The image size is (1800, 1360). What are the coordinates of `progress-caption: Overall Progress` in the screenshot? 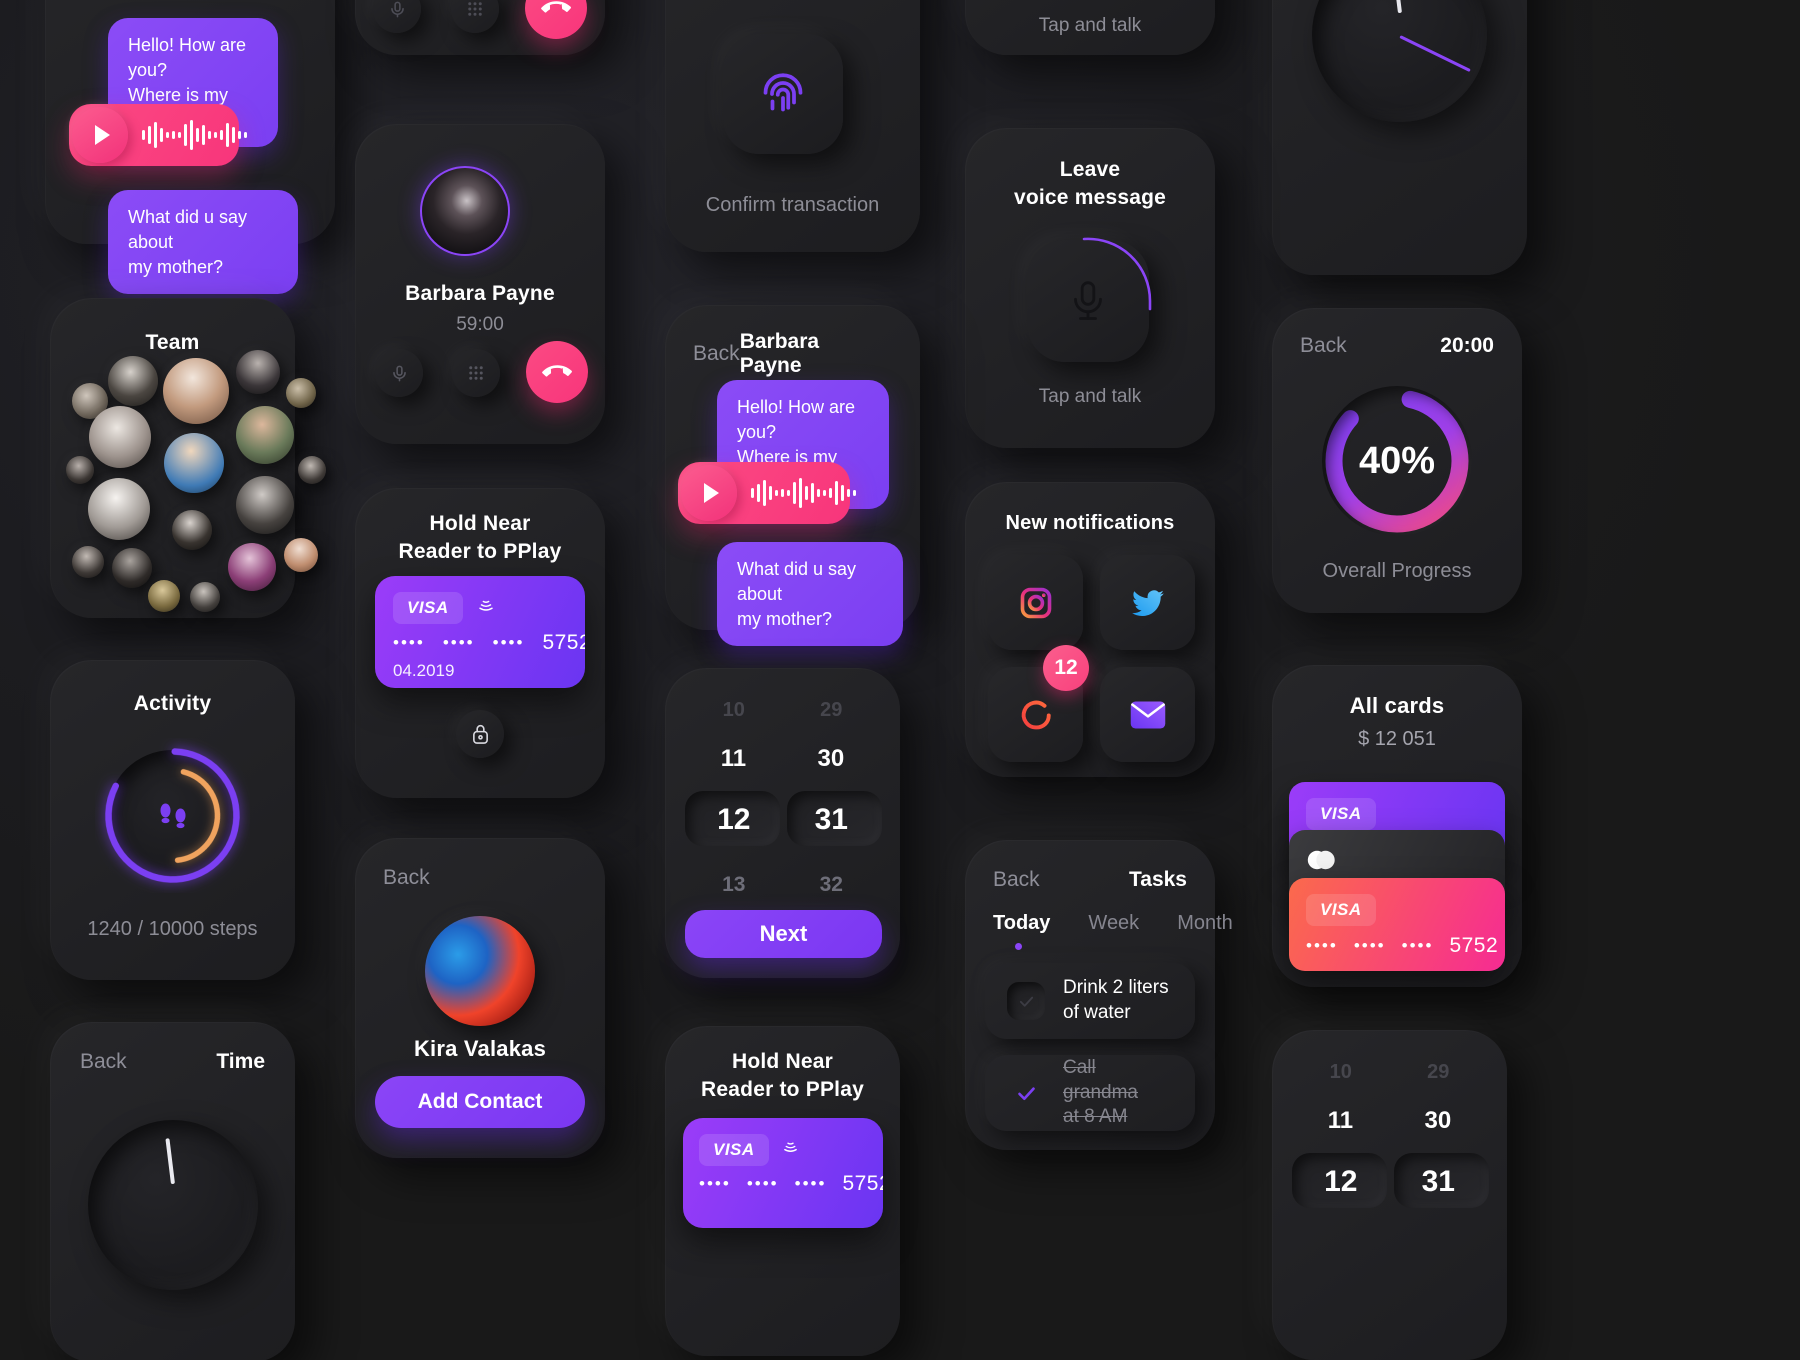 It's located at (1397, 571).